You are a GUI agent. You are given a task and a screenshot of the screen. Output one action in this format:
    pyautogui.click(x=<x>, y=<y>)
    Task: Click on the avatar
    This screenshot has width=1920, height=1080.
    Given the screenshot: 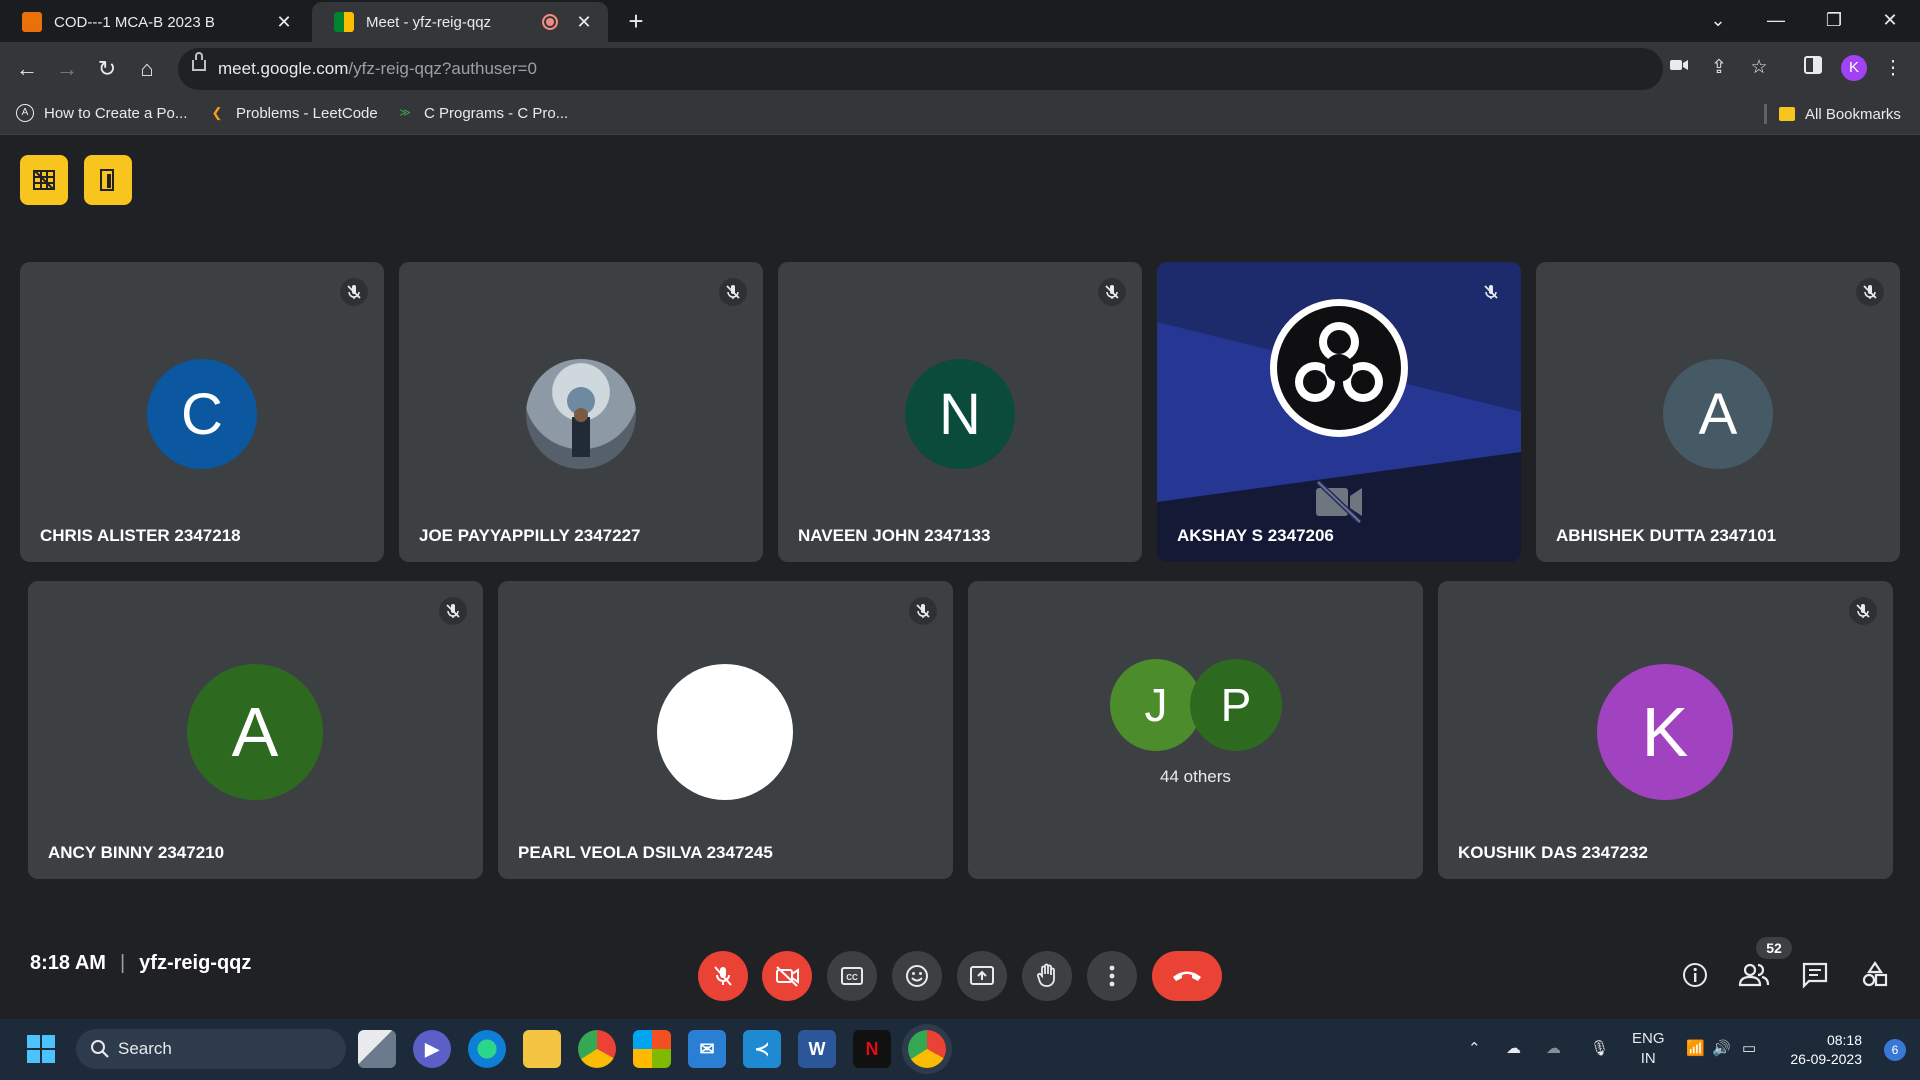 What is the action you would take?
    pyautogui.click(x=581, y=414)
    